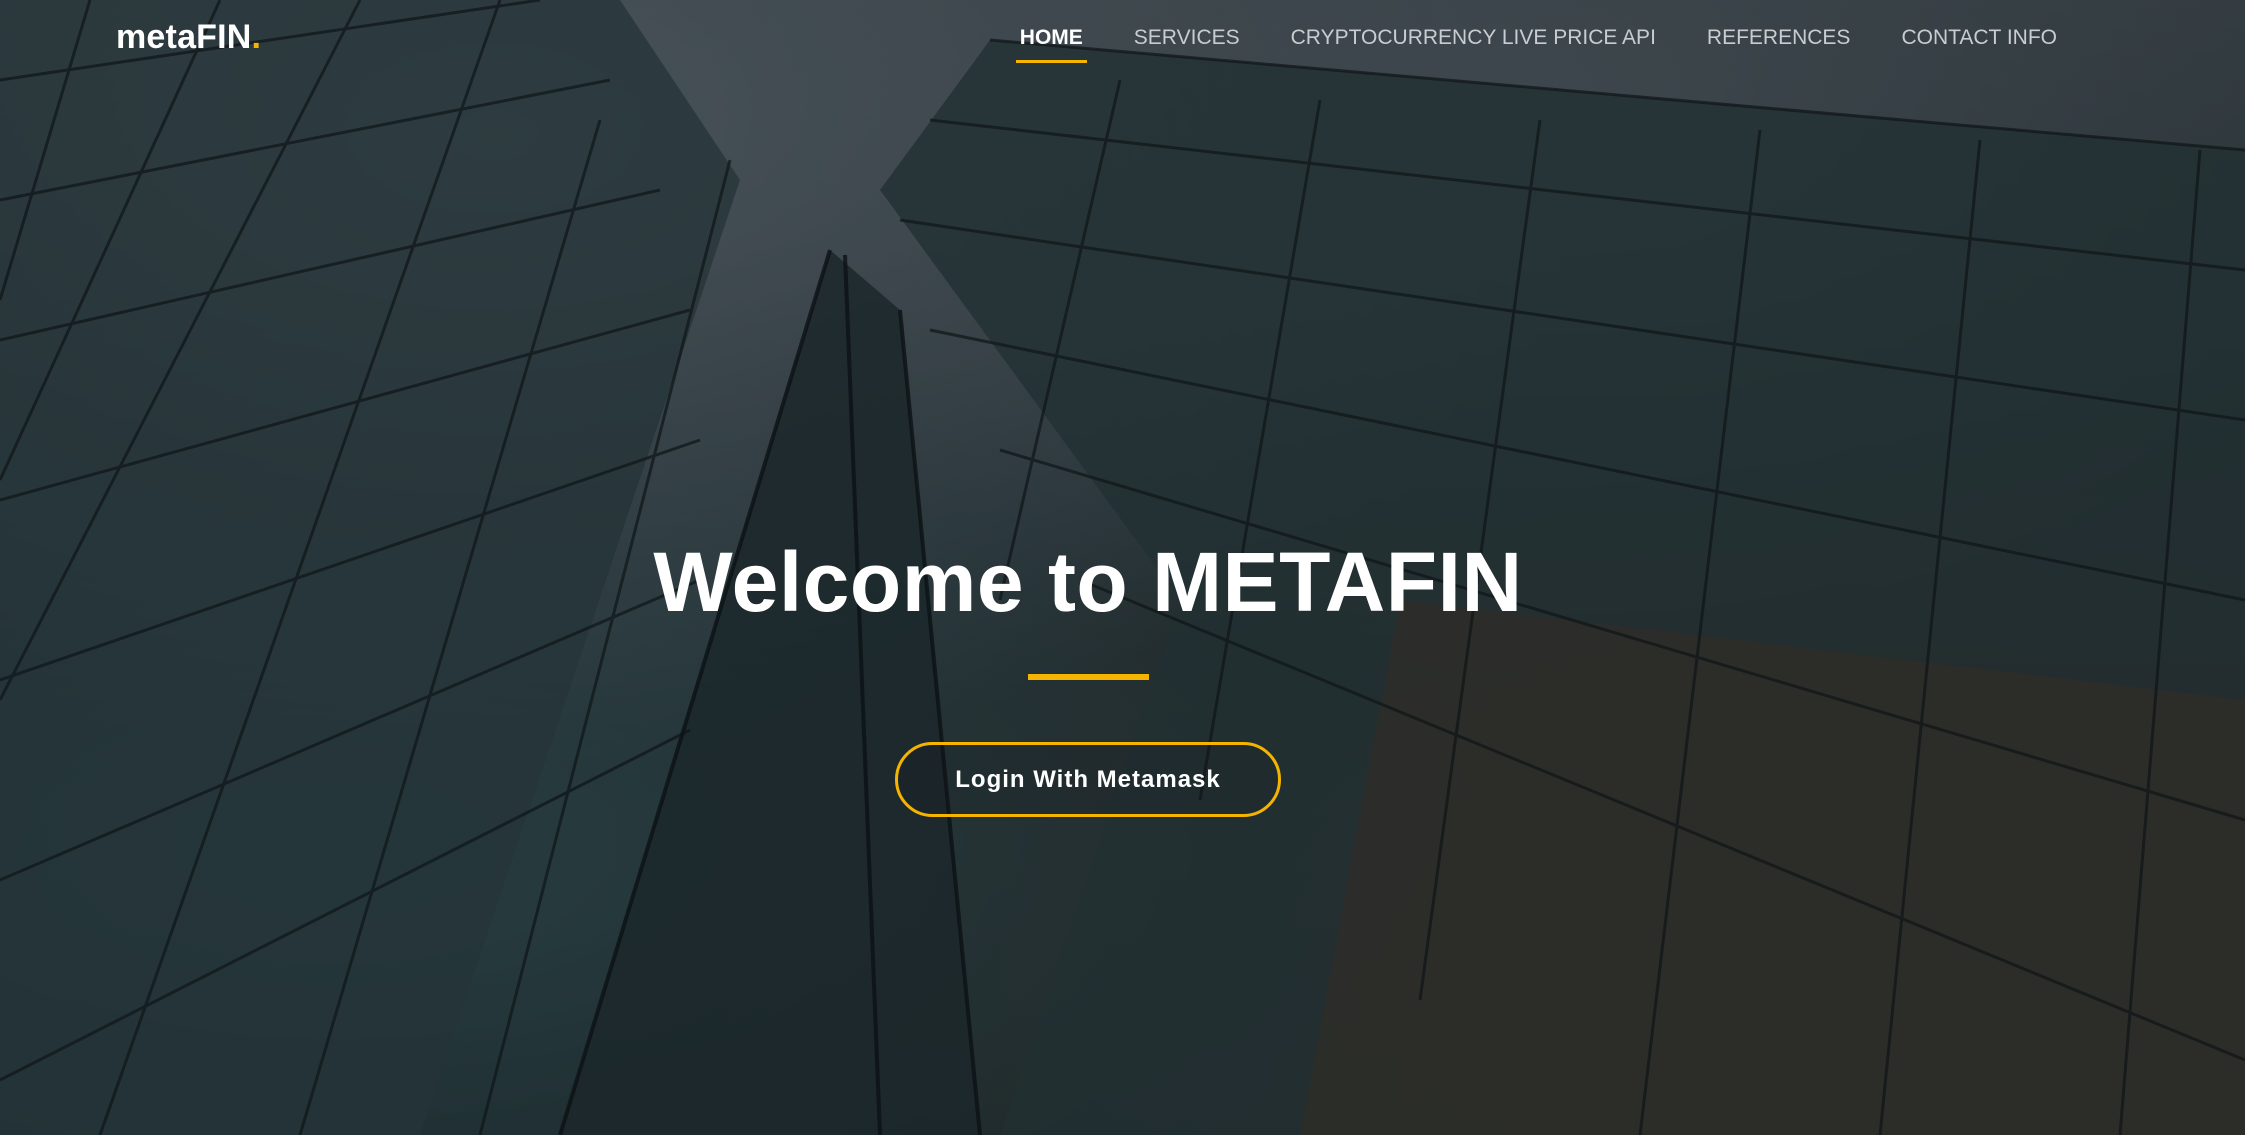  I want to click on nav-item-contact: CONTACT INFO, so click(1979, 25).